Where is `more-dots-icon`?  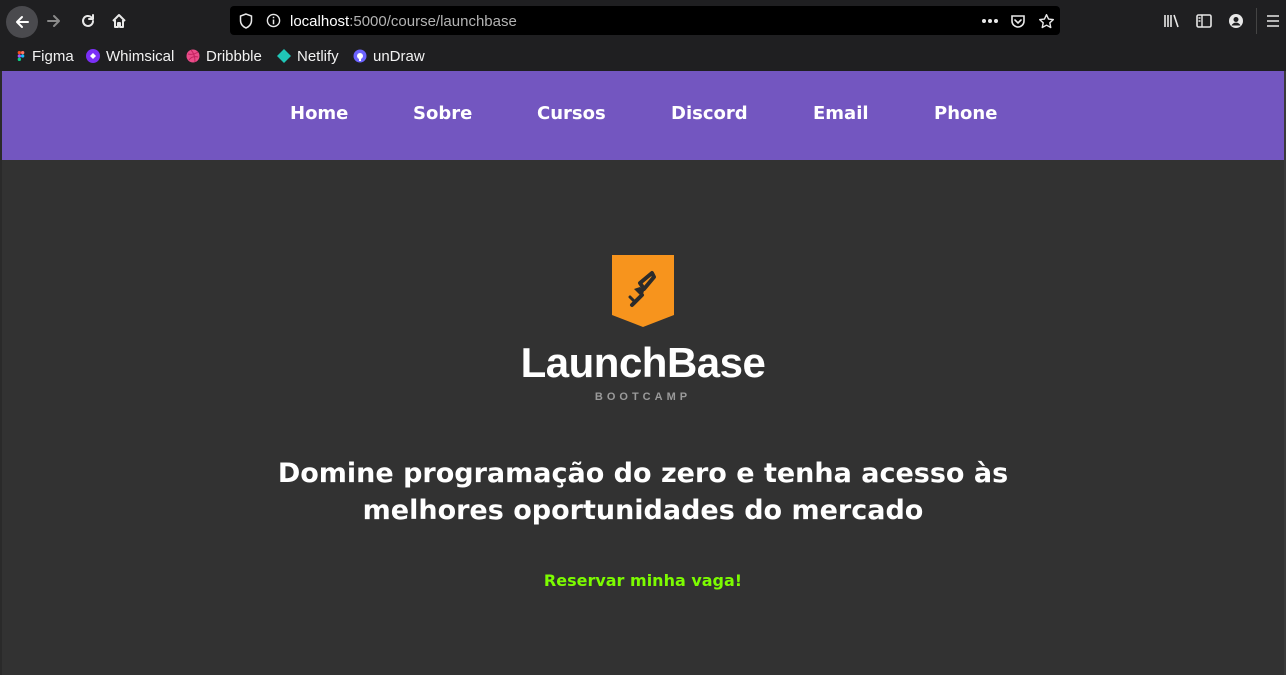
more-dots-icon is located at coordinates (990, 21).